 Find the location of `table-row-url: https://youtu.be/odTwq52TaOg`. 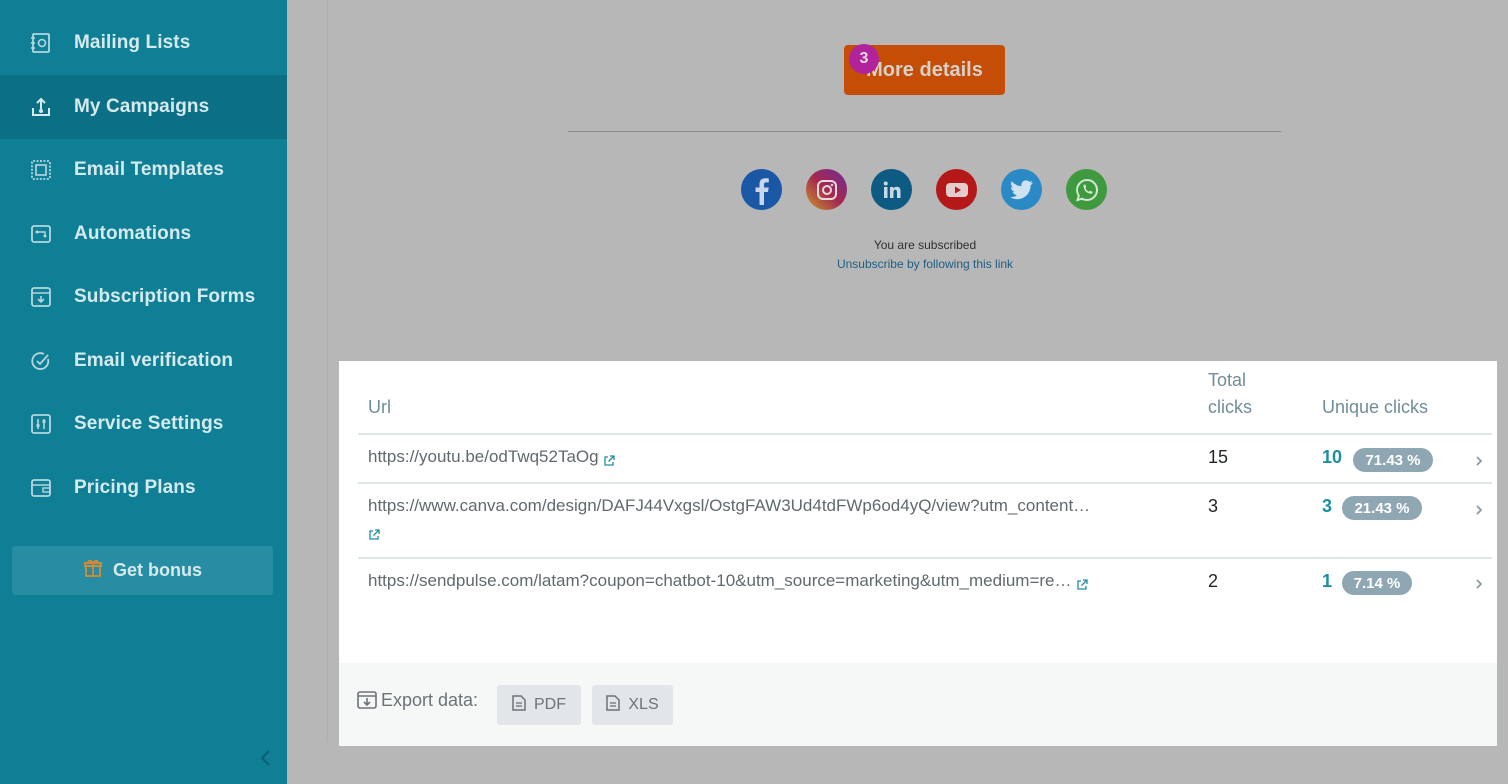

table-row-url: https://youtu.be/odTwq52TaOg is located at coordinates (491, 457).